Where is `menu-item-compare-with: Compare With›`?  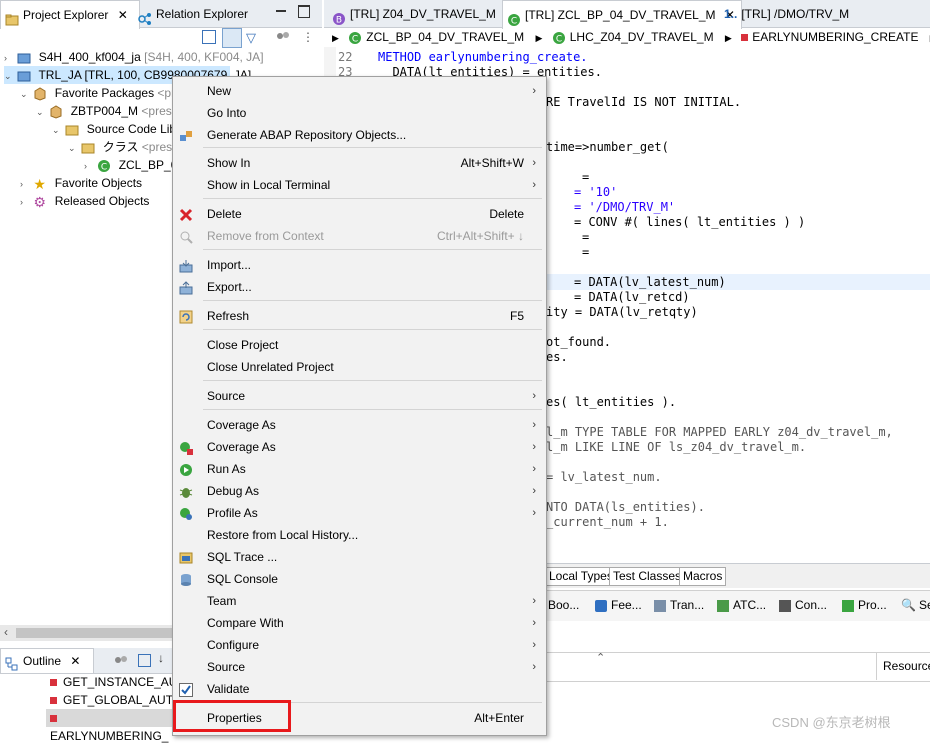 menu-item-compare-with: Compare With› is located at coordinates (359, 623).